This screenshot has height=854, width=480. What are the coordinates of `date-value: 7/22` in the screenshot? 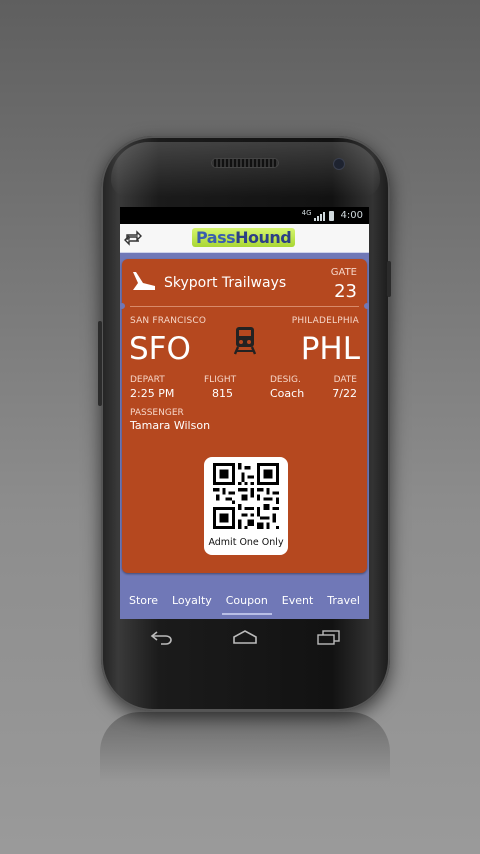 It's located at (344, 393).